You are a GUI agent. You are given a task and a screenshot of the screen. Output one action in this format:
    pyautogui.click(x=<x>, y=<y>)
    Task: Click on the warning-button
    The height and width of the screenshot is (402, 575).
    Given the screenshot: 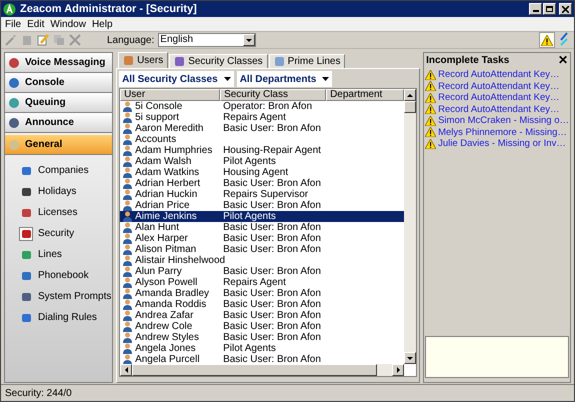 What is the action you would take?
    pyautogui.click(x=547, y=40)
    